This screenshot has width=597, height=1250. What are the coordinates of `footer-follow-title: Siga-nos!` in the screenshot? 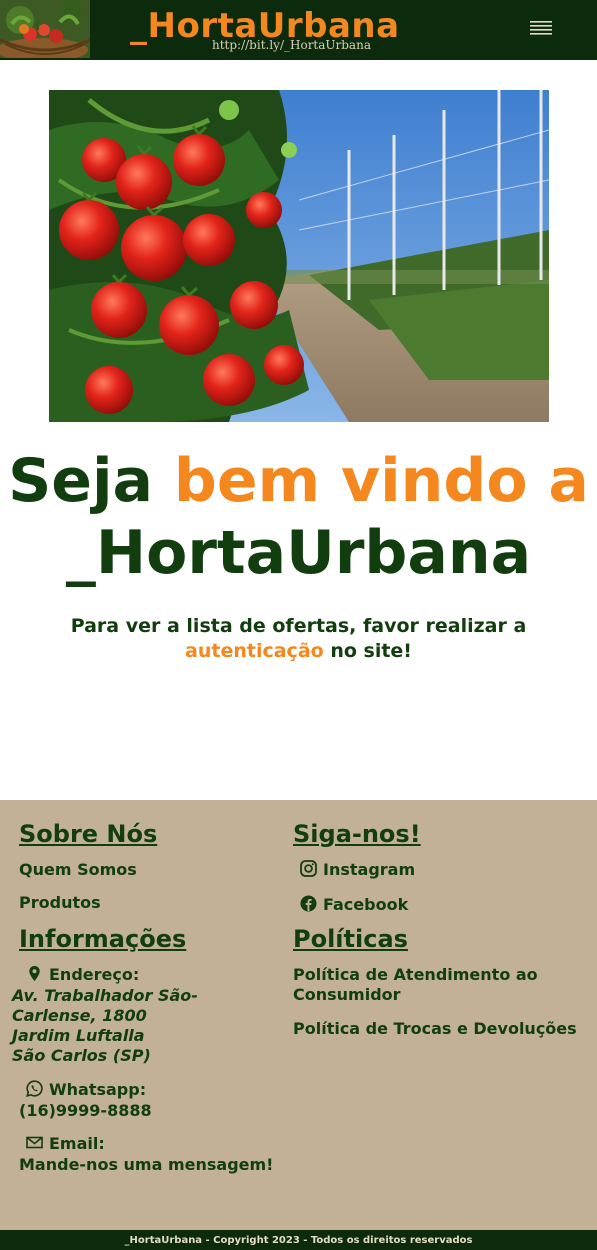 It's located at (357, 834).